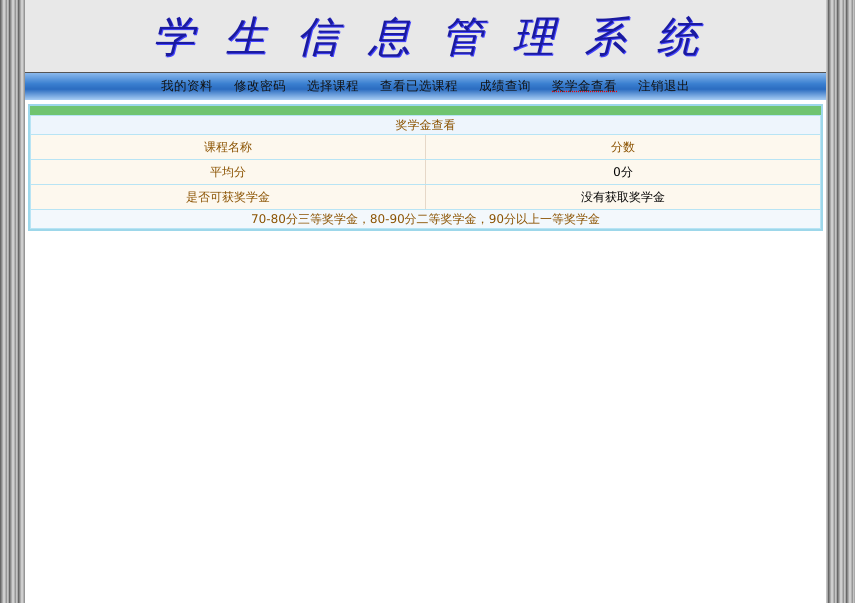 This screenshot has width=855, height=603. Describe the element at coordinates (440, 36) in the screenshot. I see `system-title: 学生信息管理系统` at that location.